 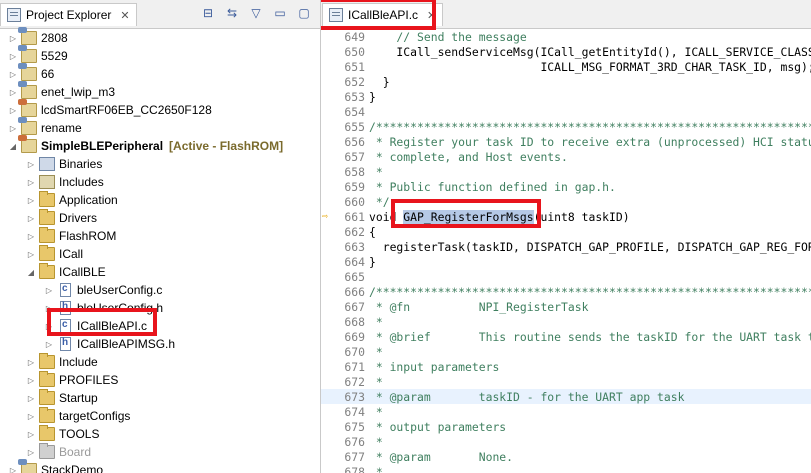 What do you see at coordinates (566, 261) in the screenshot?
I see `code-line: 664}` at bounding box center [566, 261].